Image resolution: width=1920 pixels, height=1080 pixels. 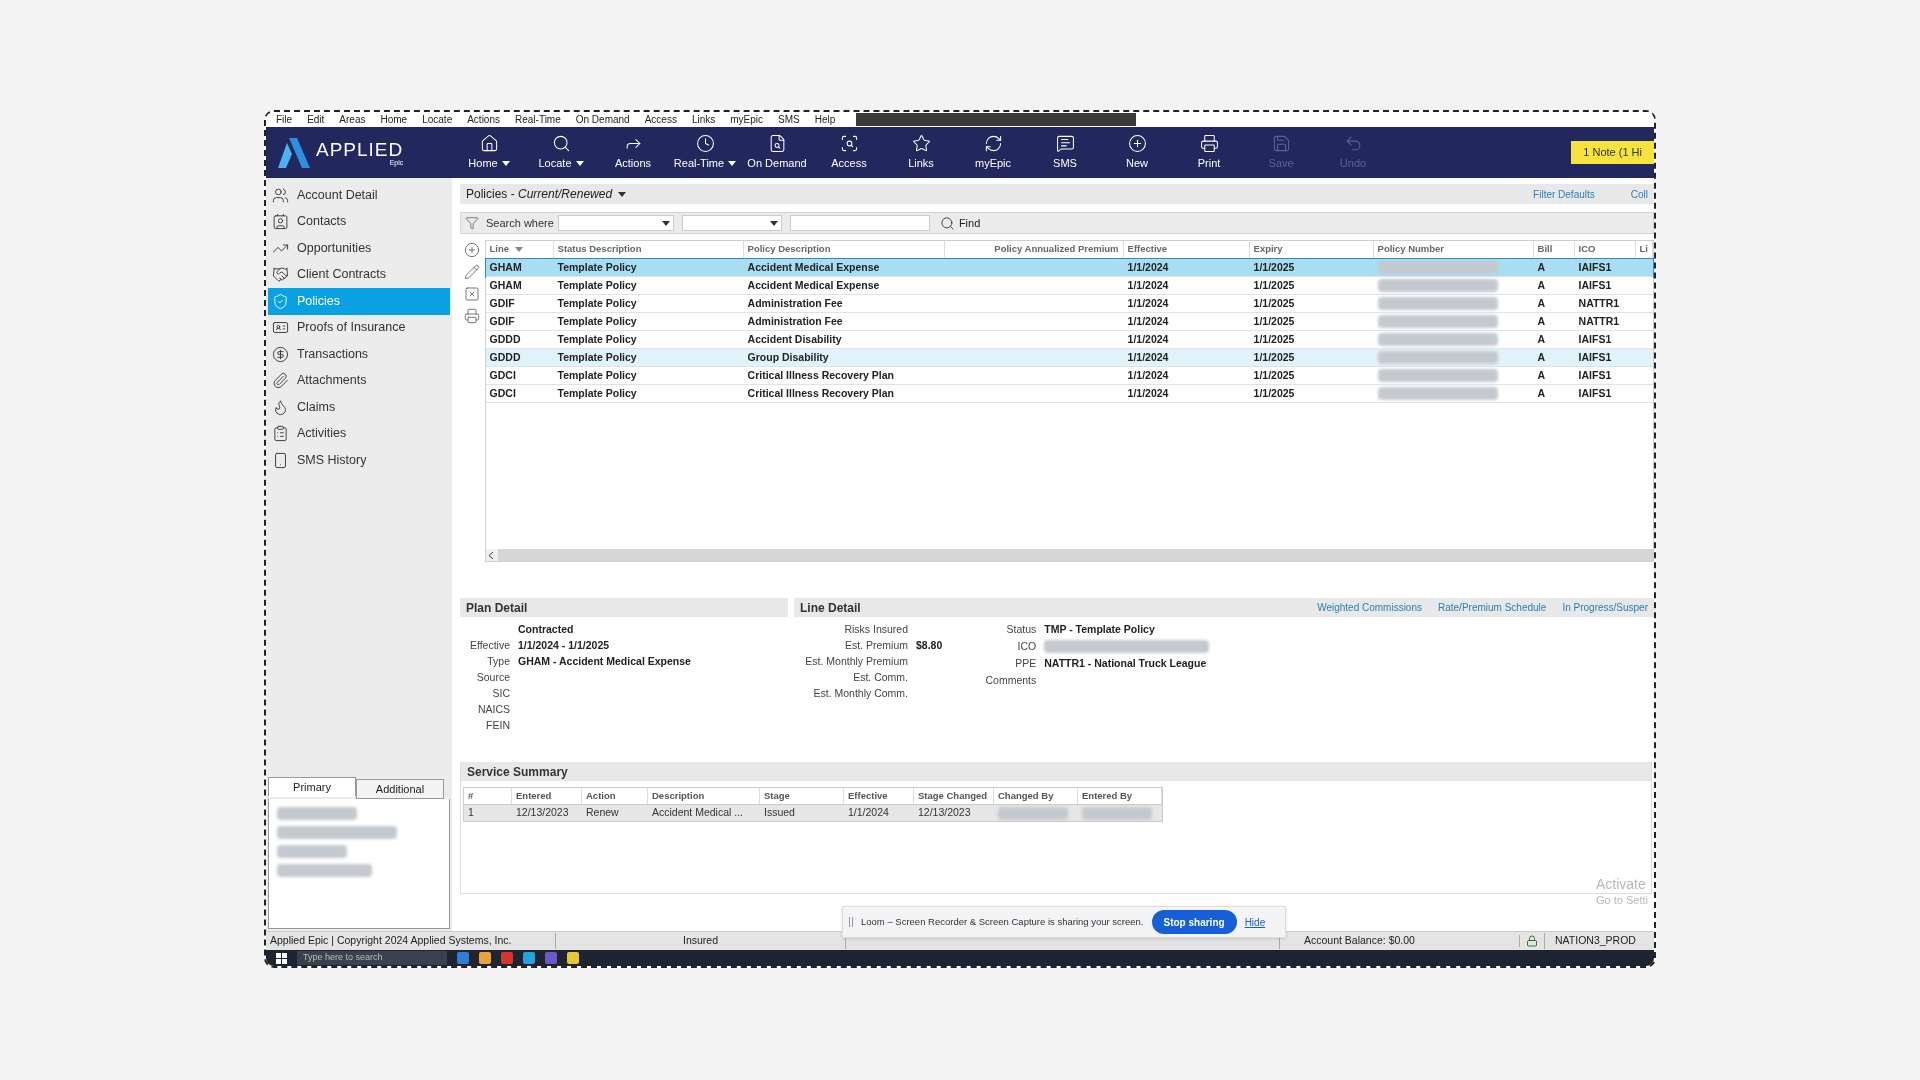 I want to click on menu-item: Help, so click(x=825, y=119).